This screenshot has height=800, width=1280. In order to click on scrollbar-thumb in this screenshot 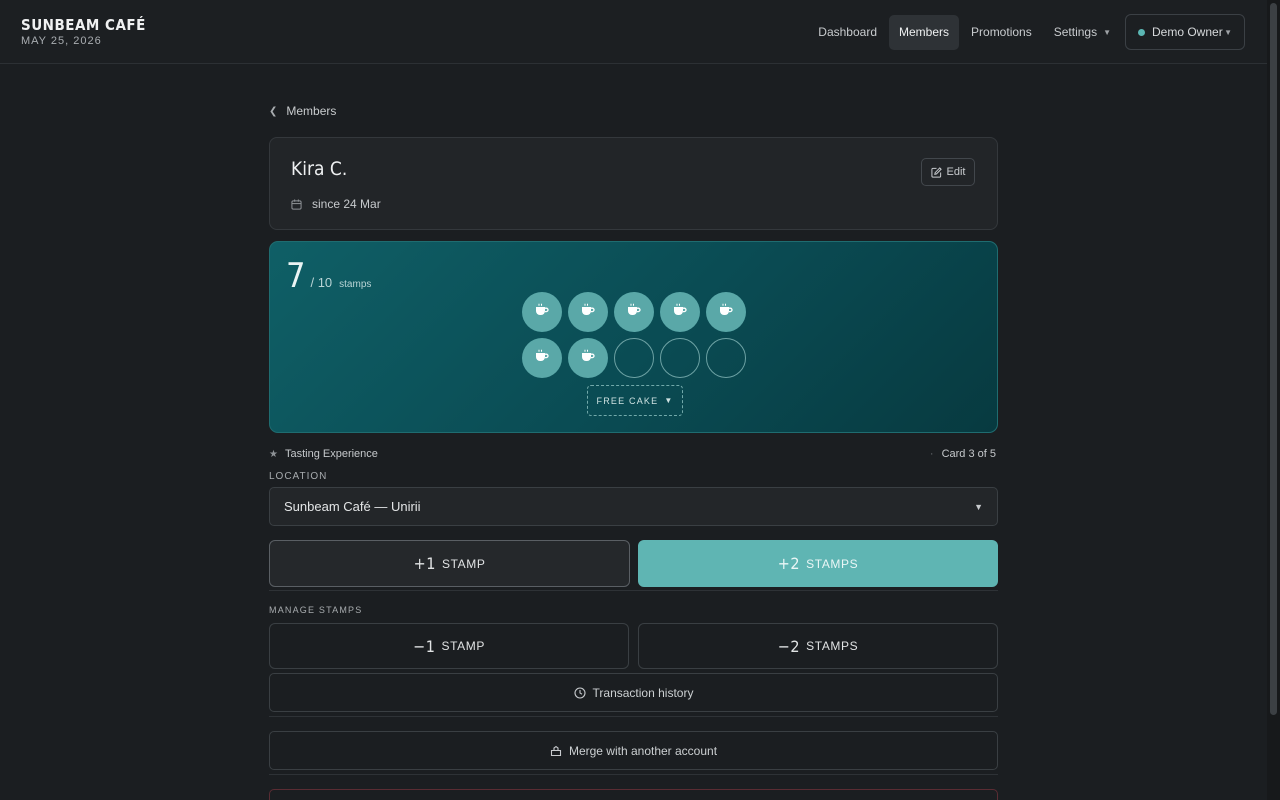, I will do `click(1273, 359)`.